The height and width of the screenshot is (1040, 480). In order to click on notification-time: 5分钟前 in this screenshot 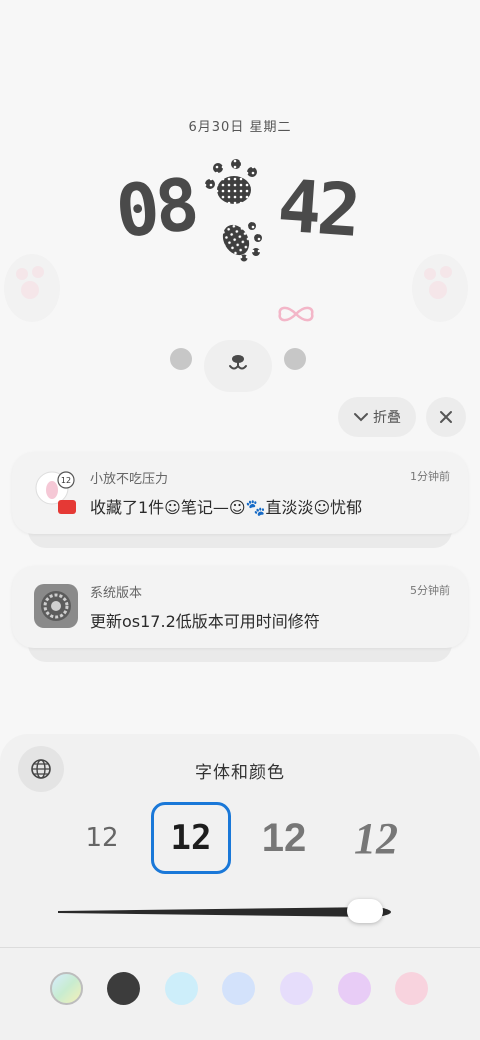, I will do `click(430, 590)`.